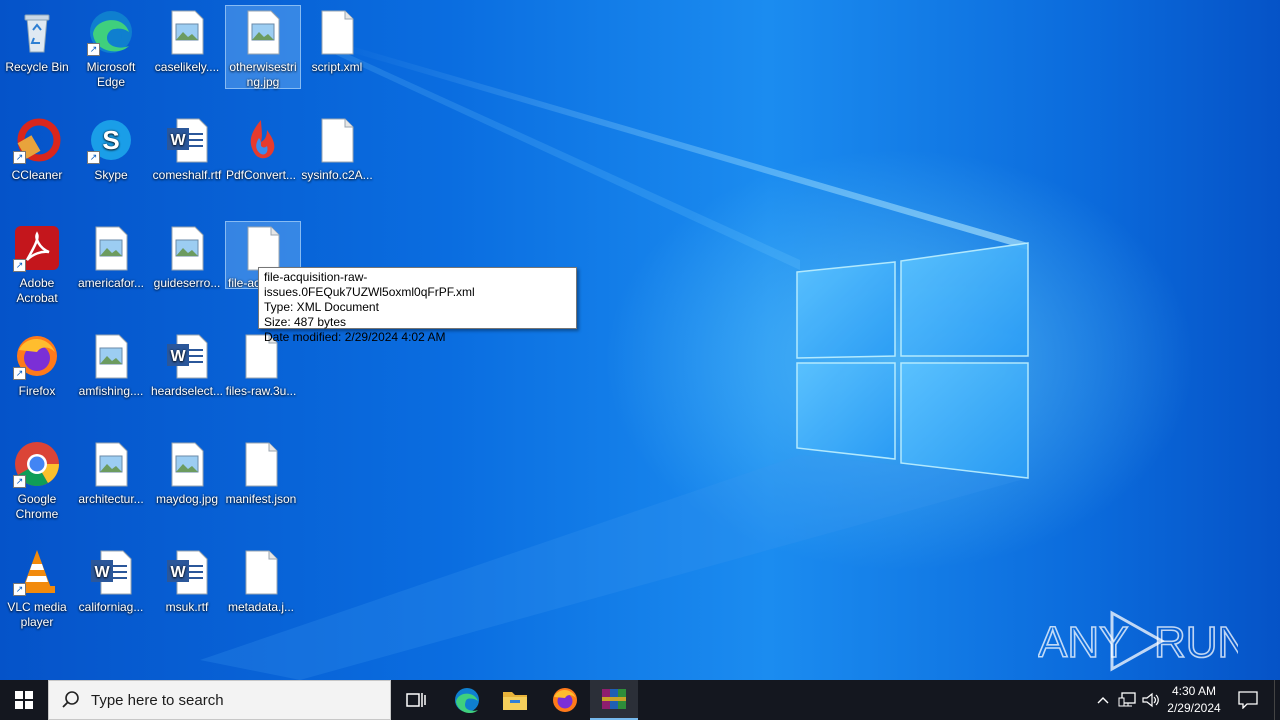  What do you see at coordinates (37, 506) in the screenshot?
I see `icon-label: Google Chrome` at bounding box center [37, 506].